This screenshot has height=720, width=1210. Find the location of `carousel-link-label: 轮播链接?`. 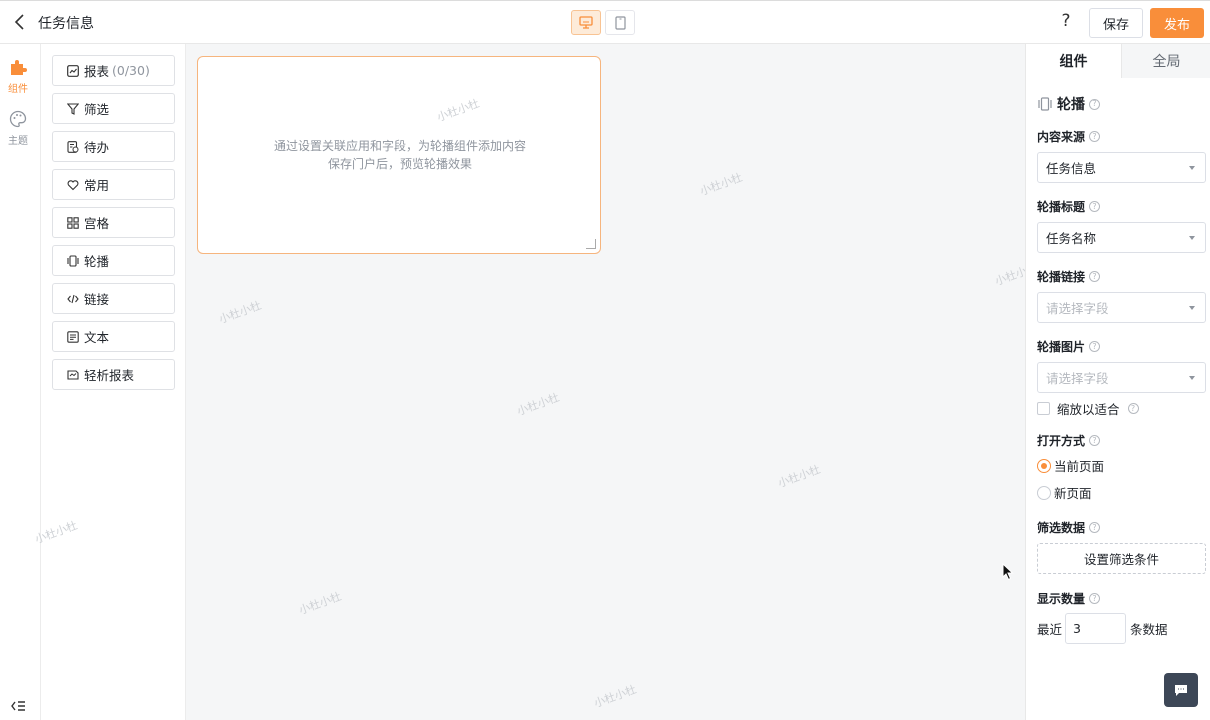

carousel-link-label: 轮播链接? is located at coordinates (1069, 276).